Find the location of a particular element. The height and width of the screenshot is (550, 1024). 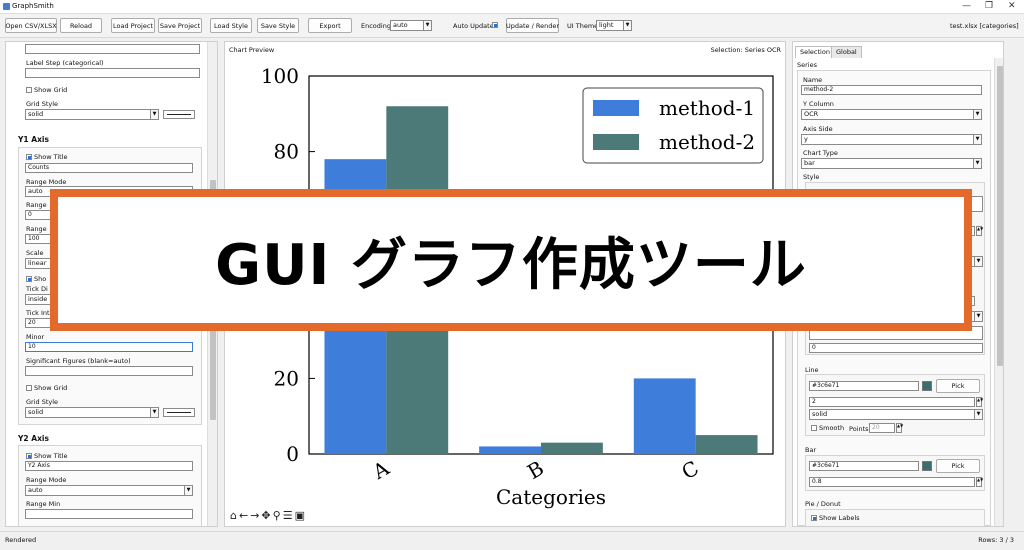

close-icon: ✕ is located at coordinates (1012, 6).